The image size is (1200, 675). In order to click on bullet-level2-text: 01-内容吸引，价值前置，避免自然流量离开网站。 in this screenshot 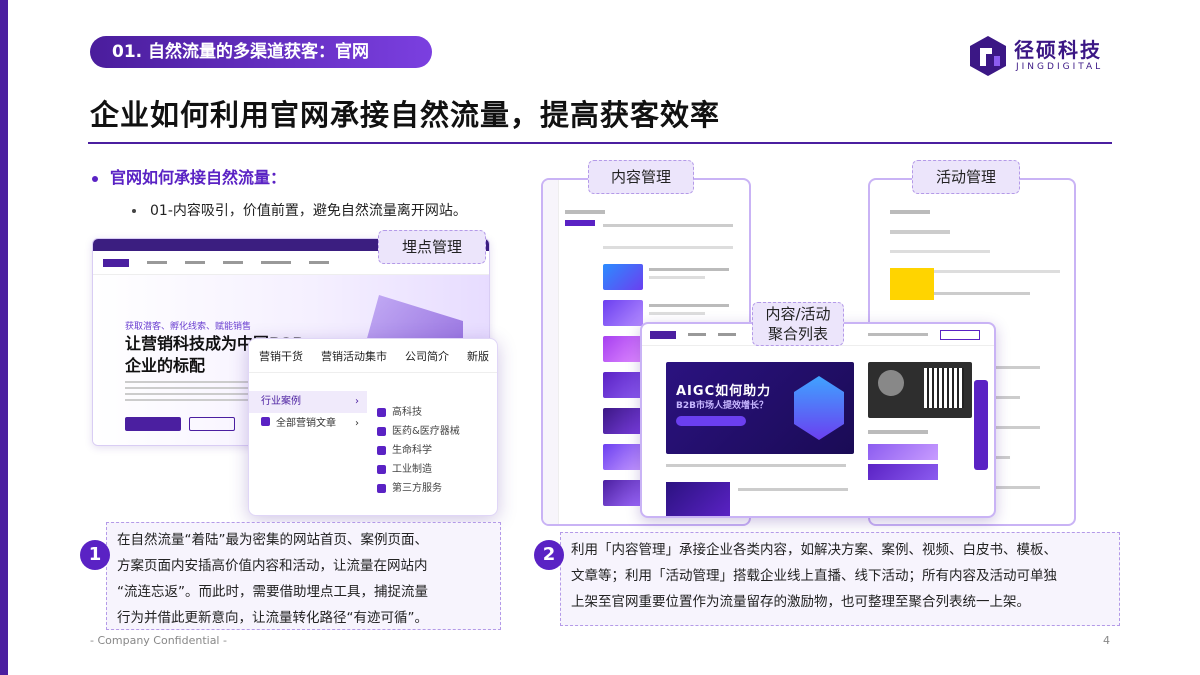, I will do `click(308, 211)`.